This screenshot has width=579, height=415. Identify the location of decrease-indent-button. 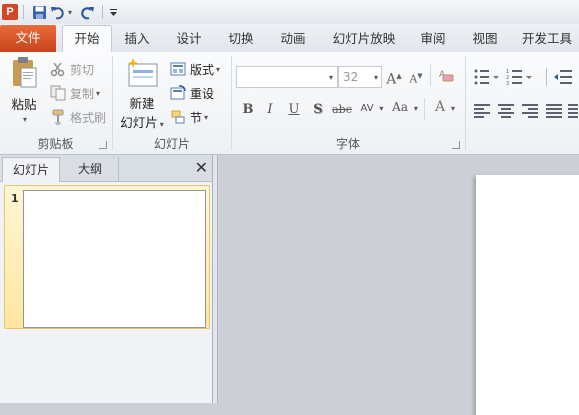
(561, 77).